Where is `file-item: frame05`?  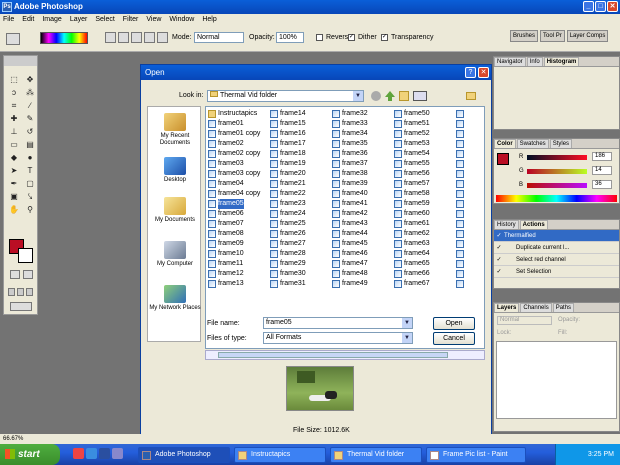
file-item: frame05 is located at coordinates (238, 204).